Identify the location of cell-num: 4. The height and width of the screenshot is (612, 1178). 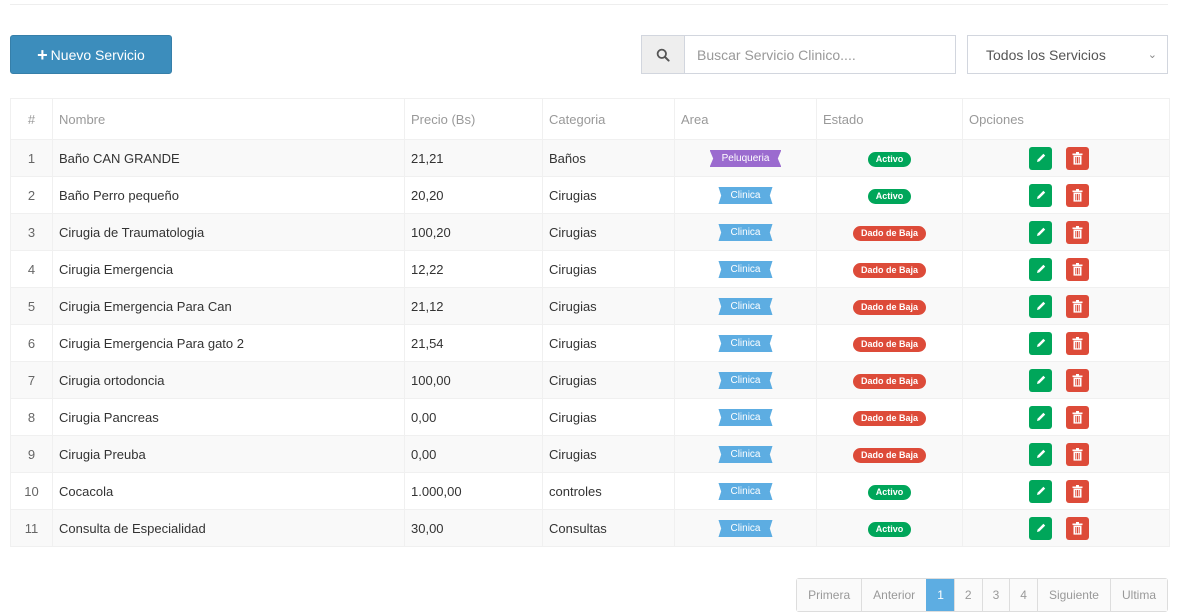
(31, 269).